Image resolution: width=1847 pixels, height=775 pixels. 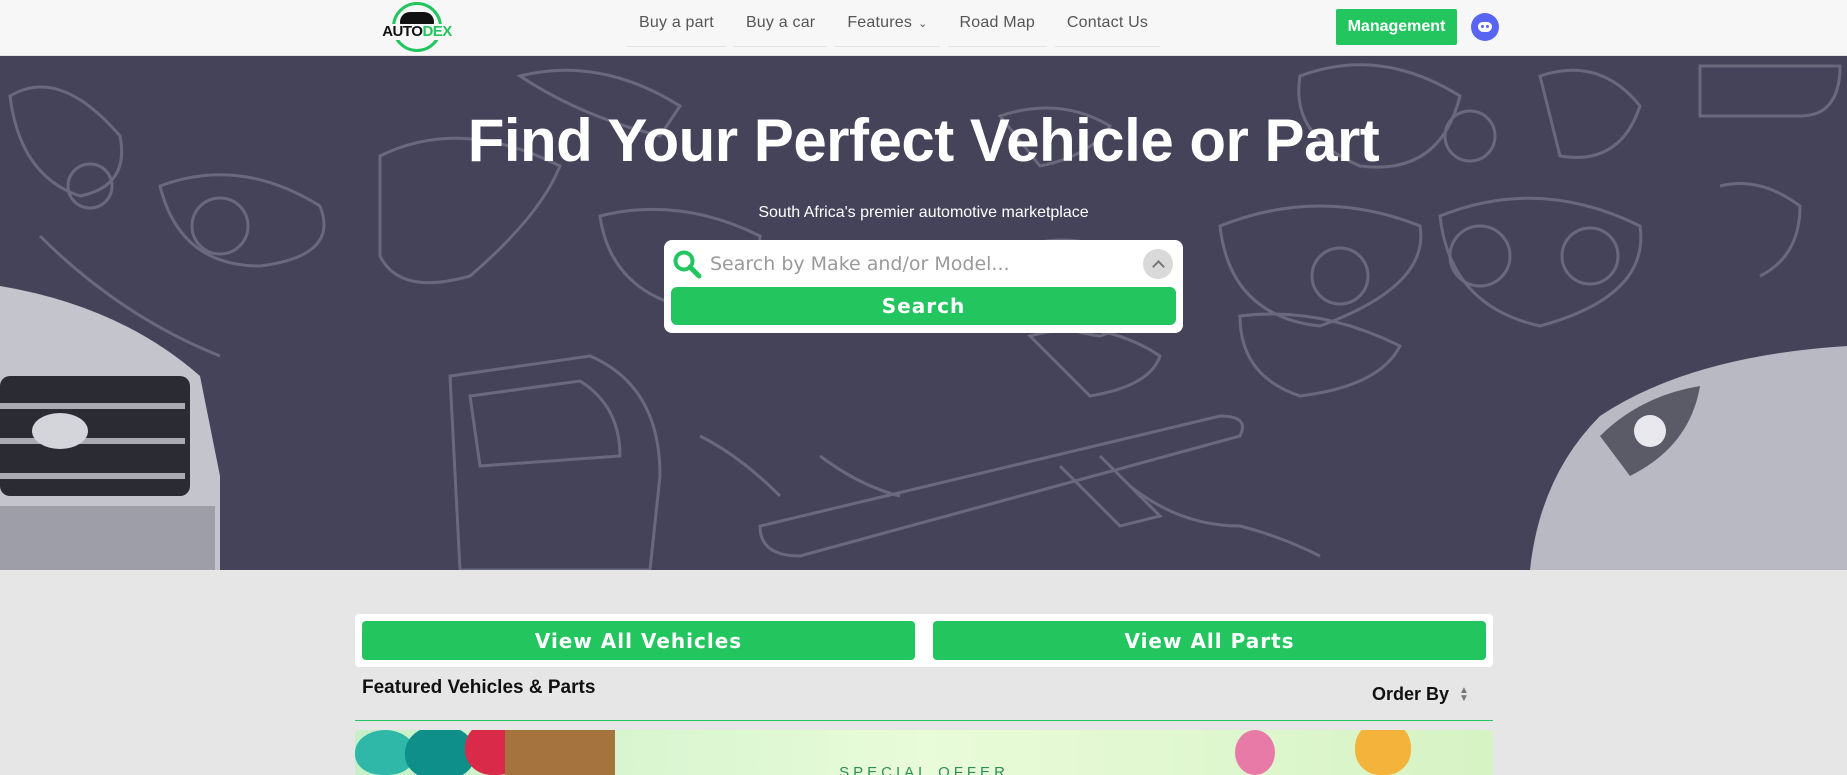 What do you see at coordinates (915, 264) in the screenshot?
I see `search-input` at bounding box center [915, 264].